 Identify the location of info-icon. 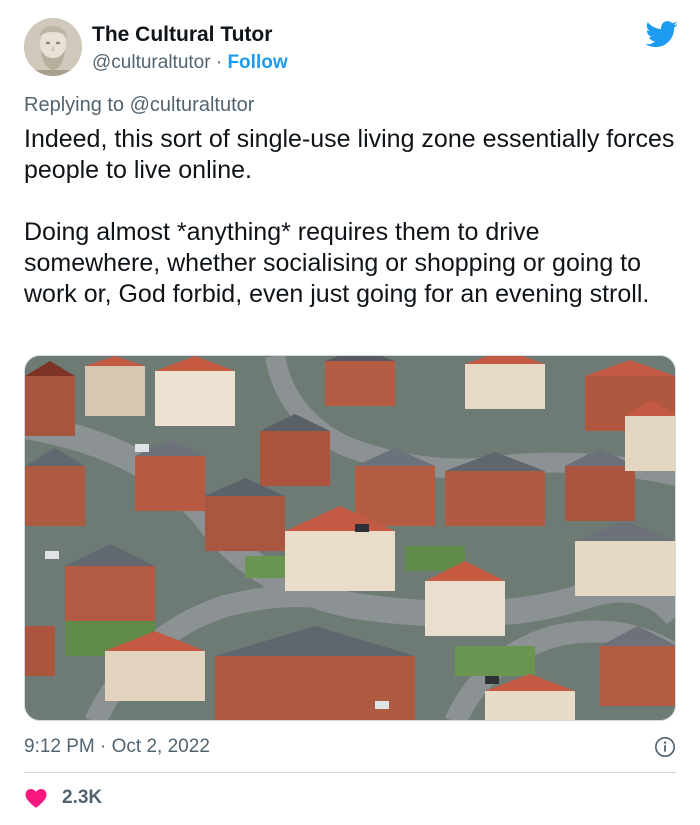
(665, 747).